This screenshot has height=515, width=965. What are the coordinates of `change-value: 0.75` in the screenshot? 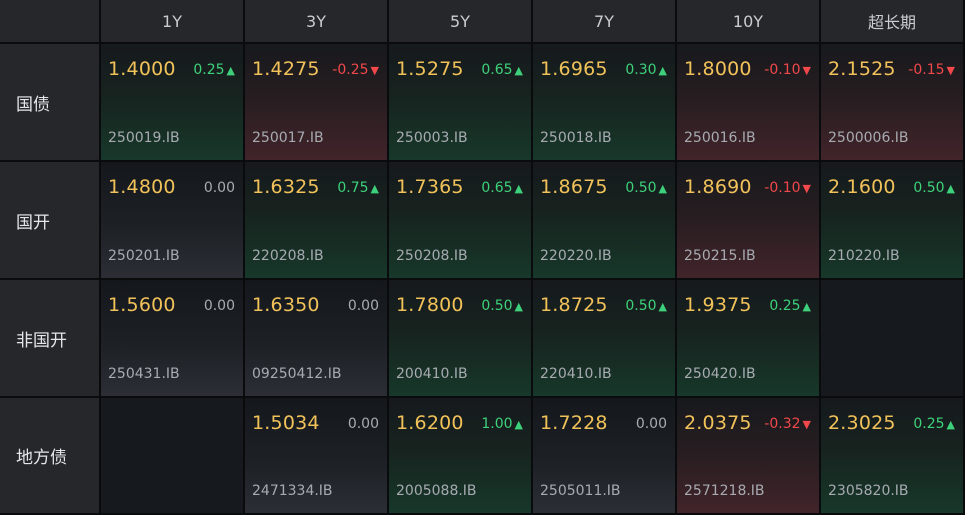 It's located at (353, 188).